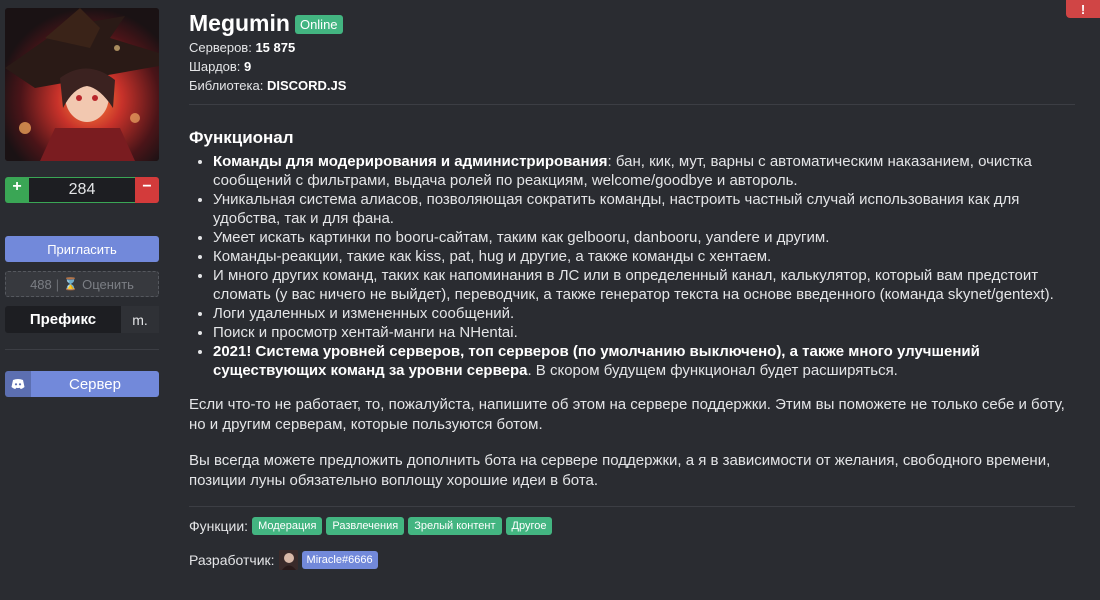 The width and height of the screenshot is (1100, 600). Describe the element at coordinates (241, 137) in the screenshot. I see `section-title: Функционал` at that location.